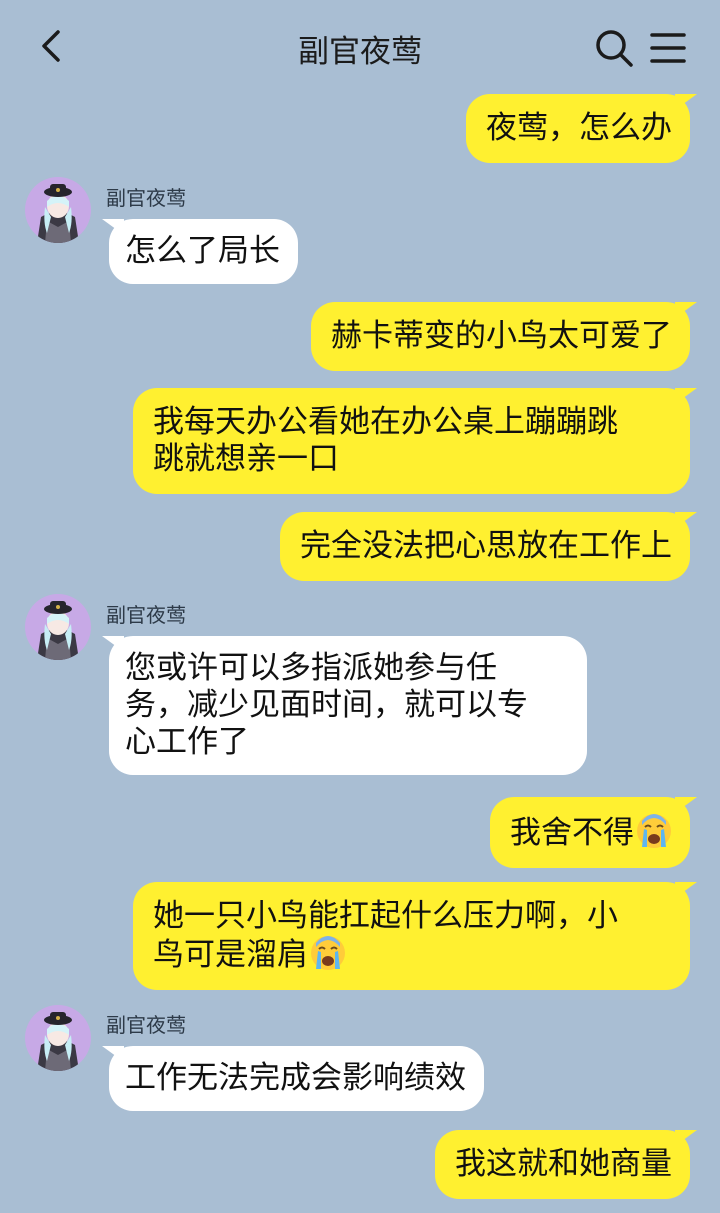 The image size is (720, 1213). What do you see at coordinates (579, 128) in the screenshot?
I see `message-text: 夜莺，怎么办` at bounding box center [579, 128].